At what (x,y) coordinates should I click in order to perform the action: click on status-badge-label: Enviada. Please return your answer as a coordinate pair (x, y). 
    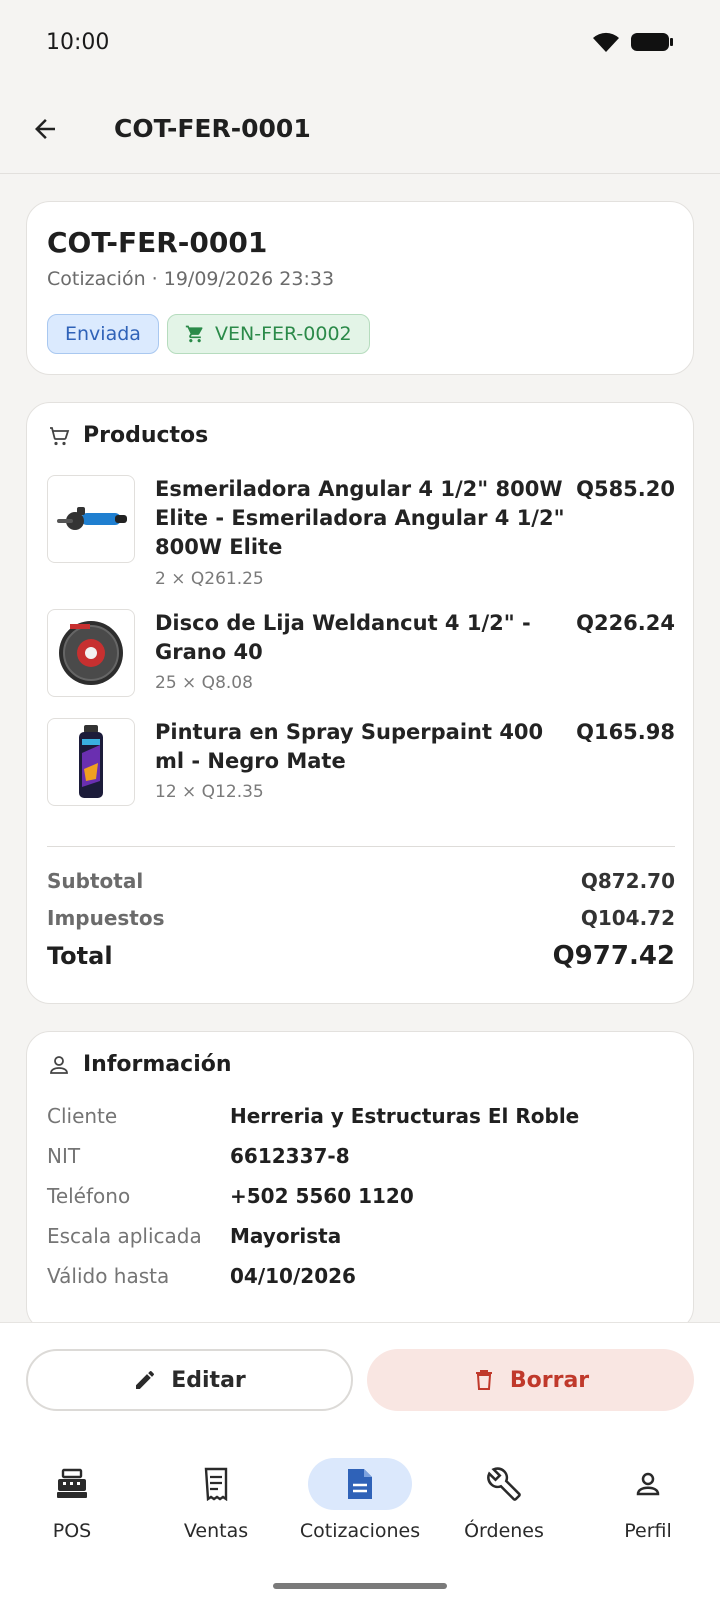
    Looking at the image, I should click on (103, 334).